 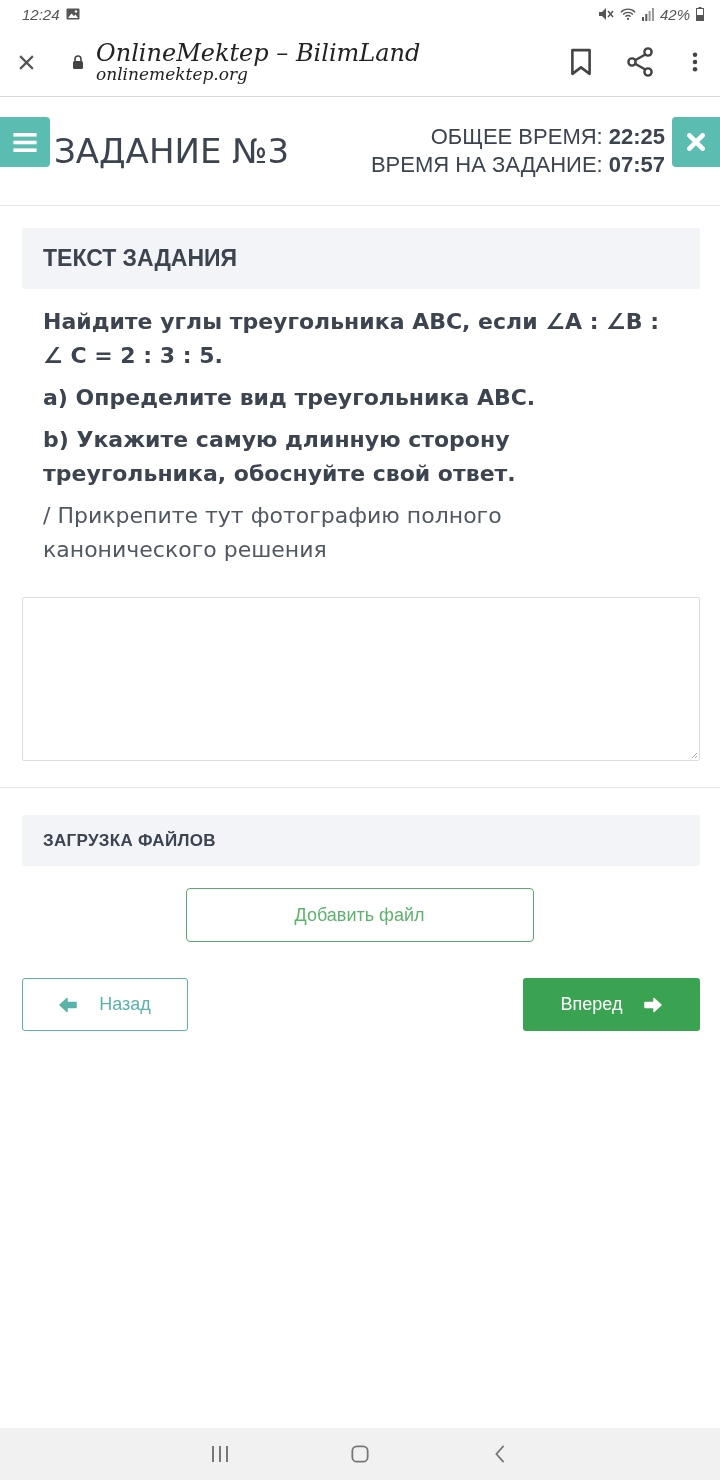 I want to click on more-options-icon, so click(x=695, y=62).